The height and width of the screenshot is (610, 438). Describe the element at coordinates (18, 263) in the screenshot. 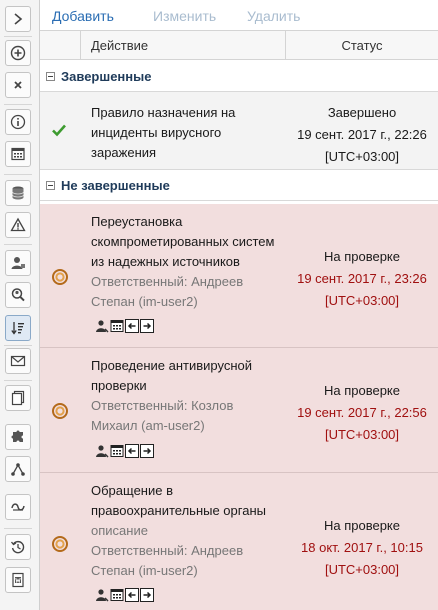

I see `user-icon` at that location.